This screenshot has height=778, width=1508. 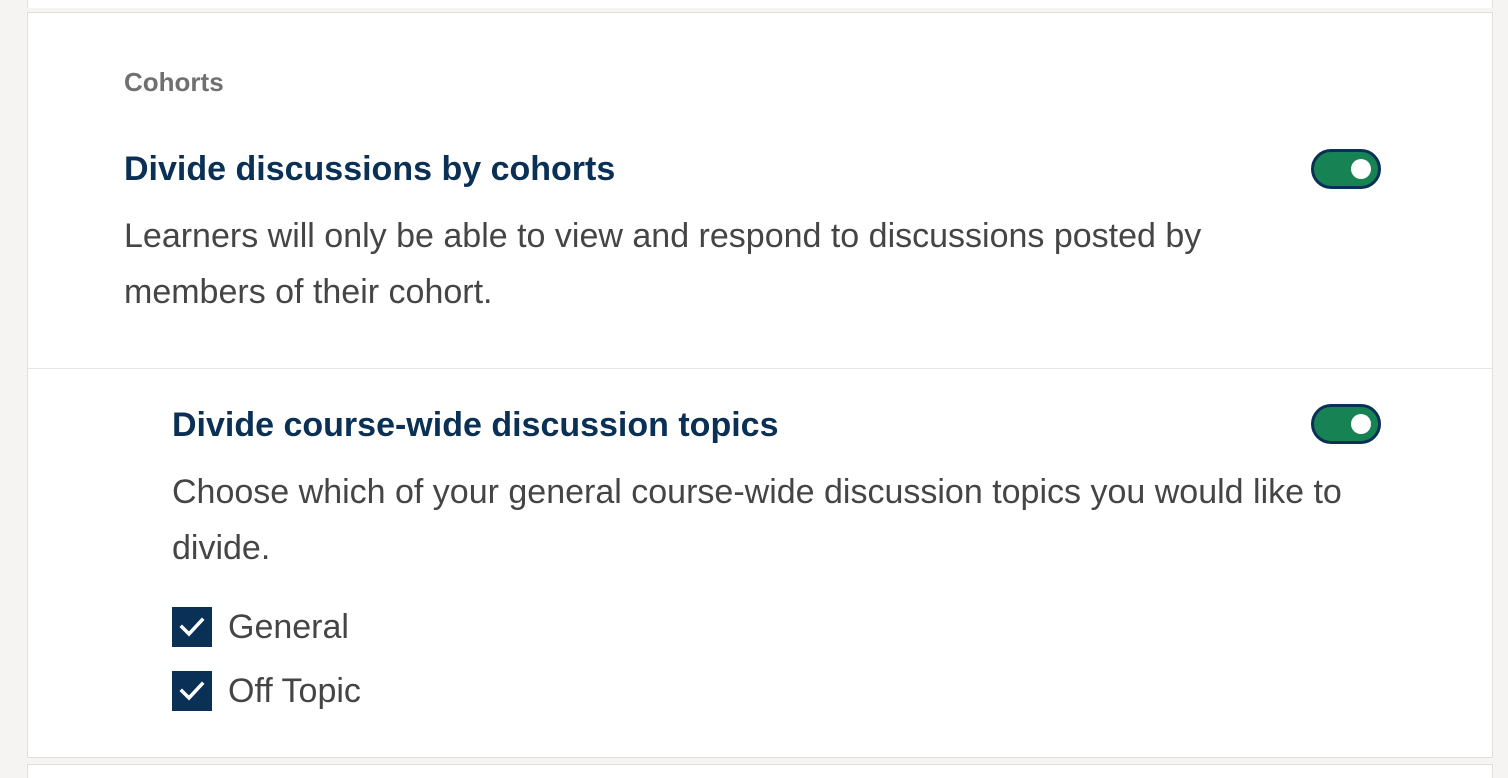 I want to click on topic-general-checkbox, so click(x=192, y=627).